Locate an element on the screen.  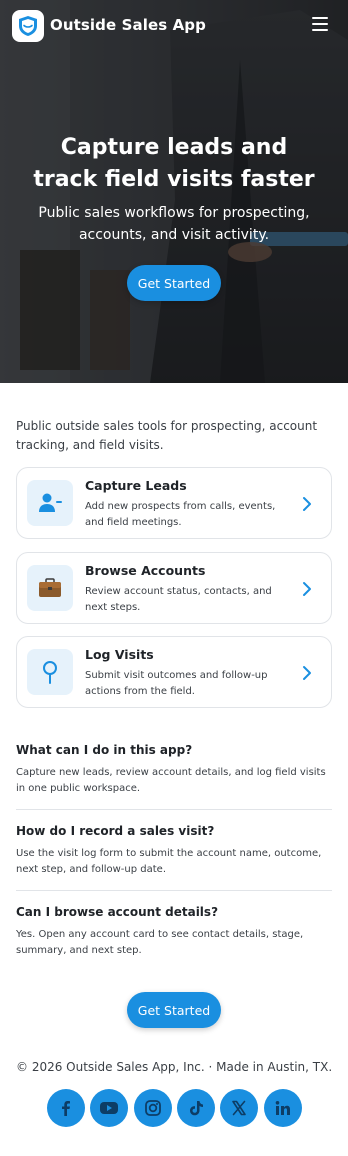
youtube-icon is located at coordinates (109, 1108).